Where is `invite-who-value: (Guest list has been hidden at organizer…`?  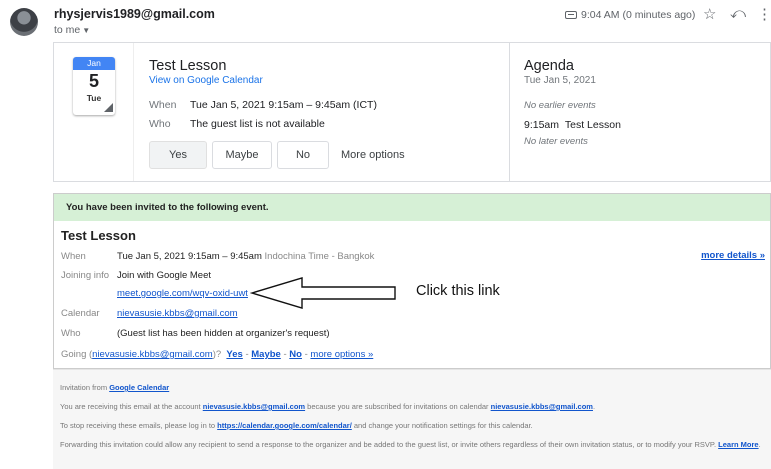
invite-who-value: (Guest list has been hidden at organizer… is located at coordinates (223, 333).